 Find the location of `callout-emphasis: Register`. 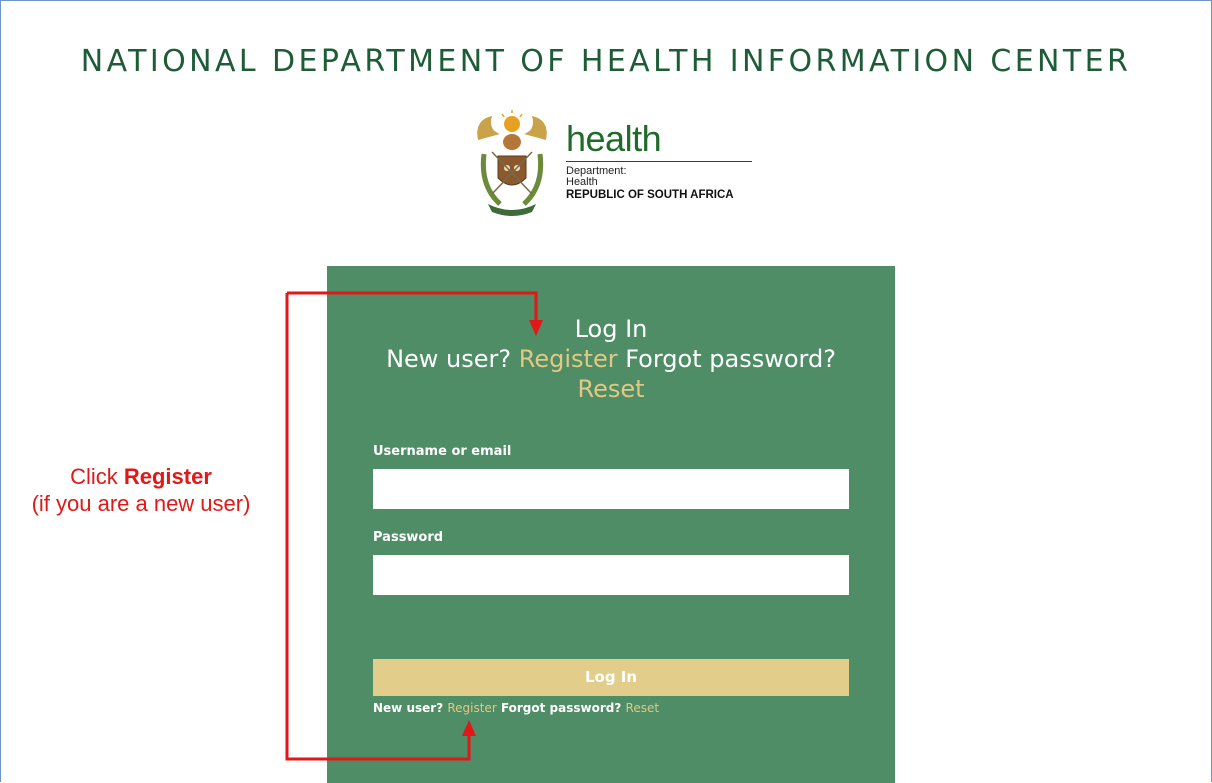

callout-emphasis: Register is located at coordinates (167, 476).